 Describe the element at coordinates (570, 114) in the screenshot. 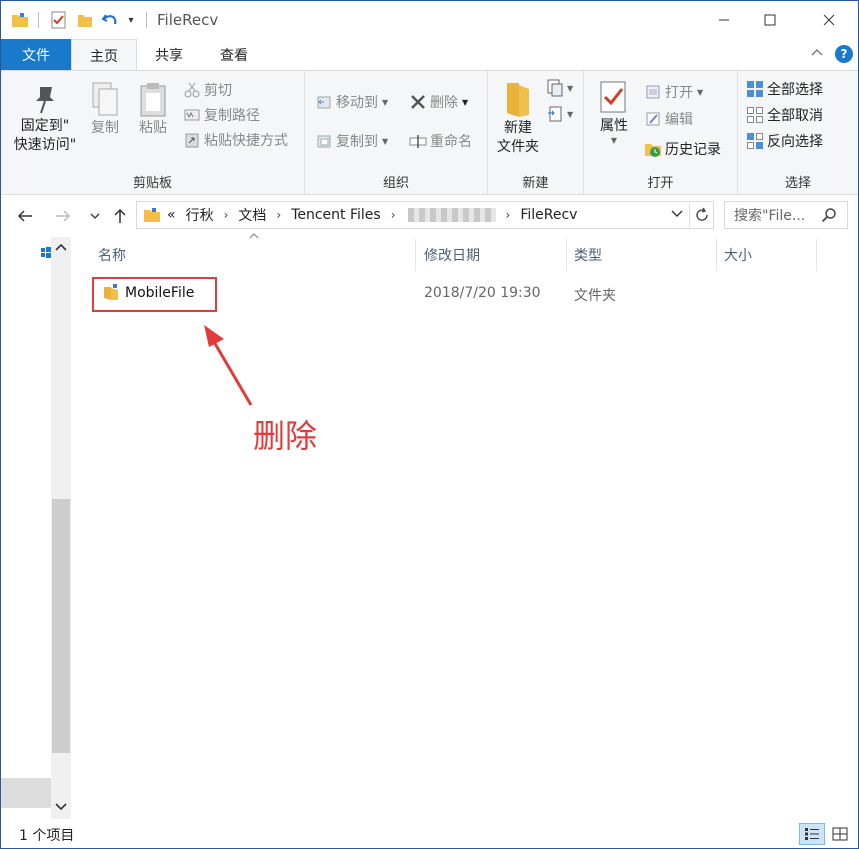

I see `easy-access-dropdown-icon: ▼` at that location.